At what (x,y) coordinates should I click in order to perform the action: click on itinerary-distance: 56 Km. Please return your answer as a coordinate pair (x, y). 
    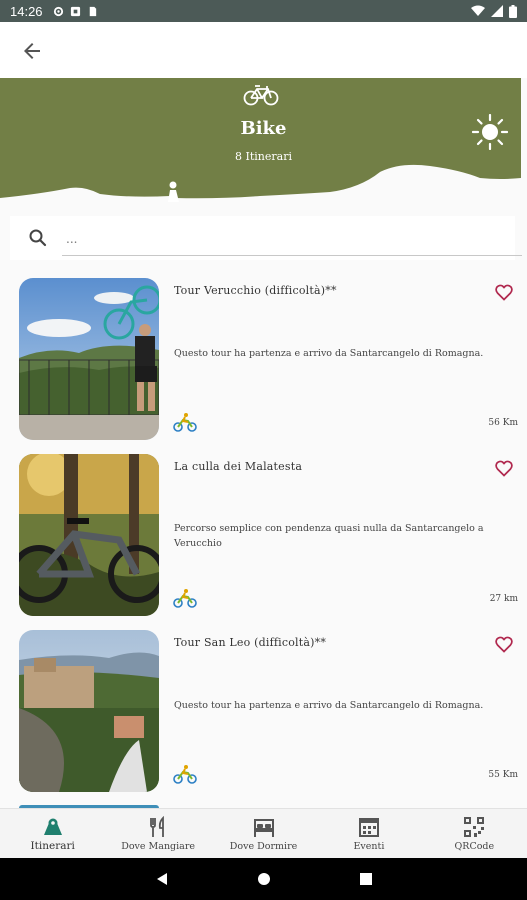
    Looking at the image, I should click on (503, 423).